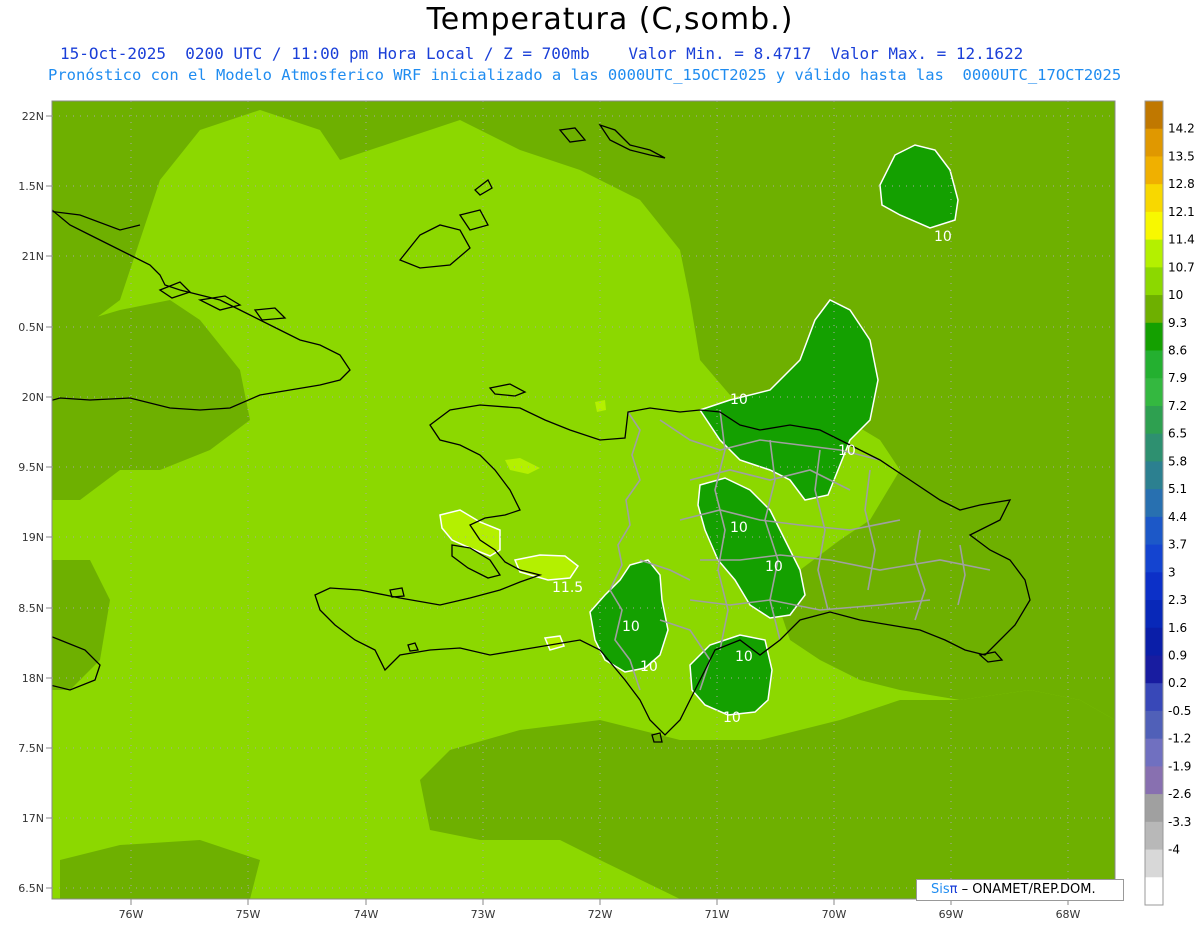 Image resolution: width=1200 pixels, height=927 pixels. I want to click on lon-label: 74W, so click(366, 914).